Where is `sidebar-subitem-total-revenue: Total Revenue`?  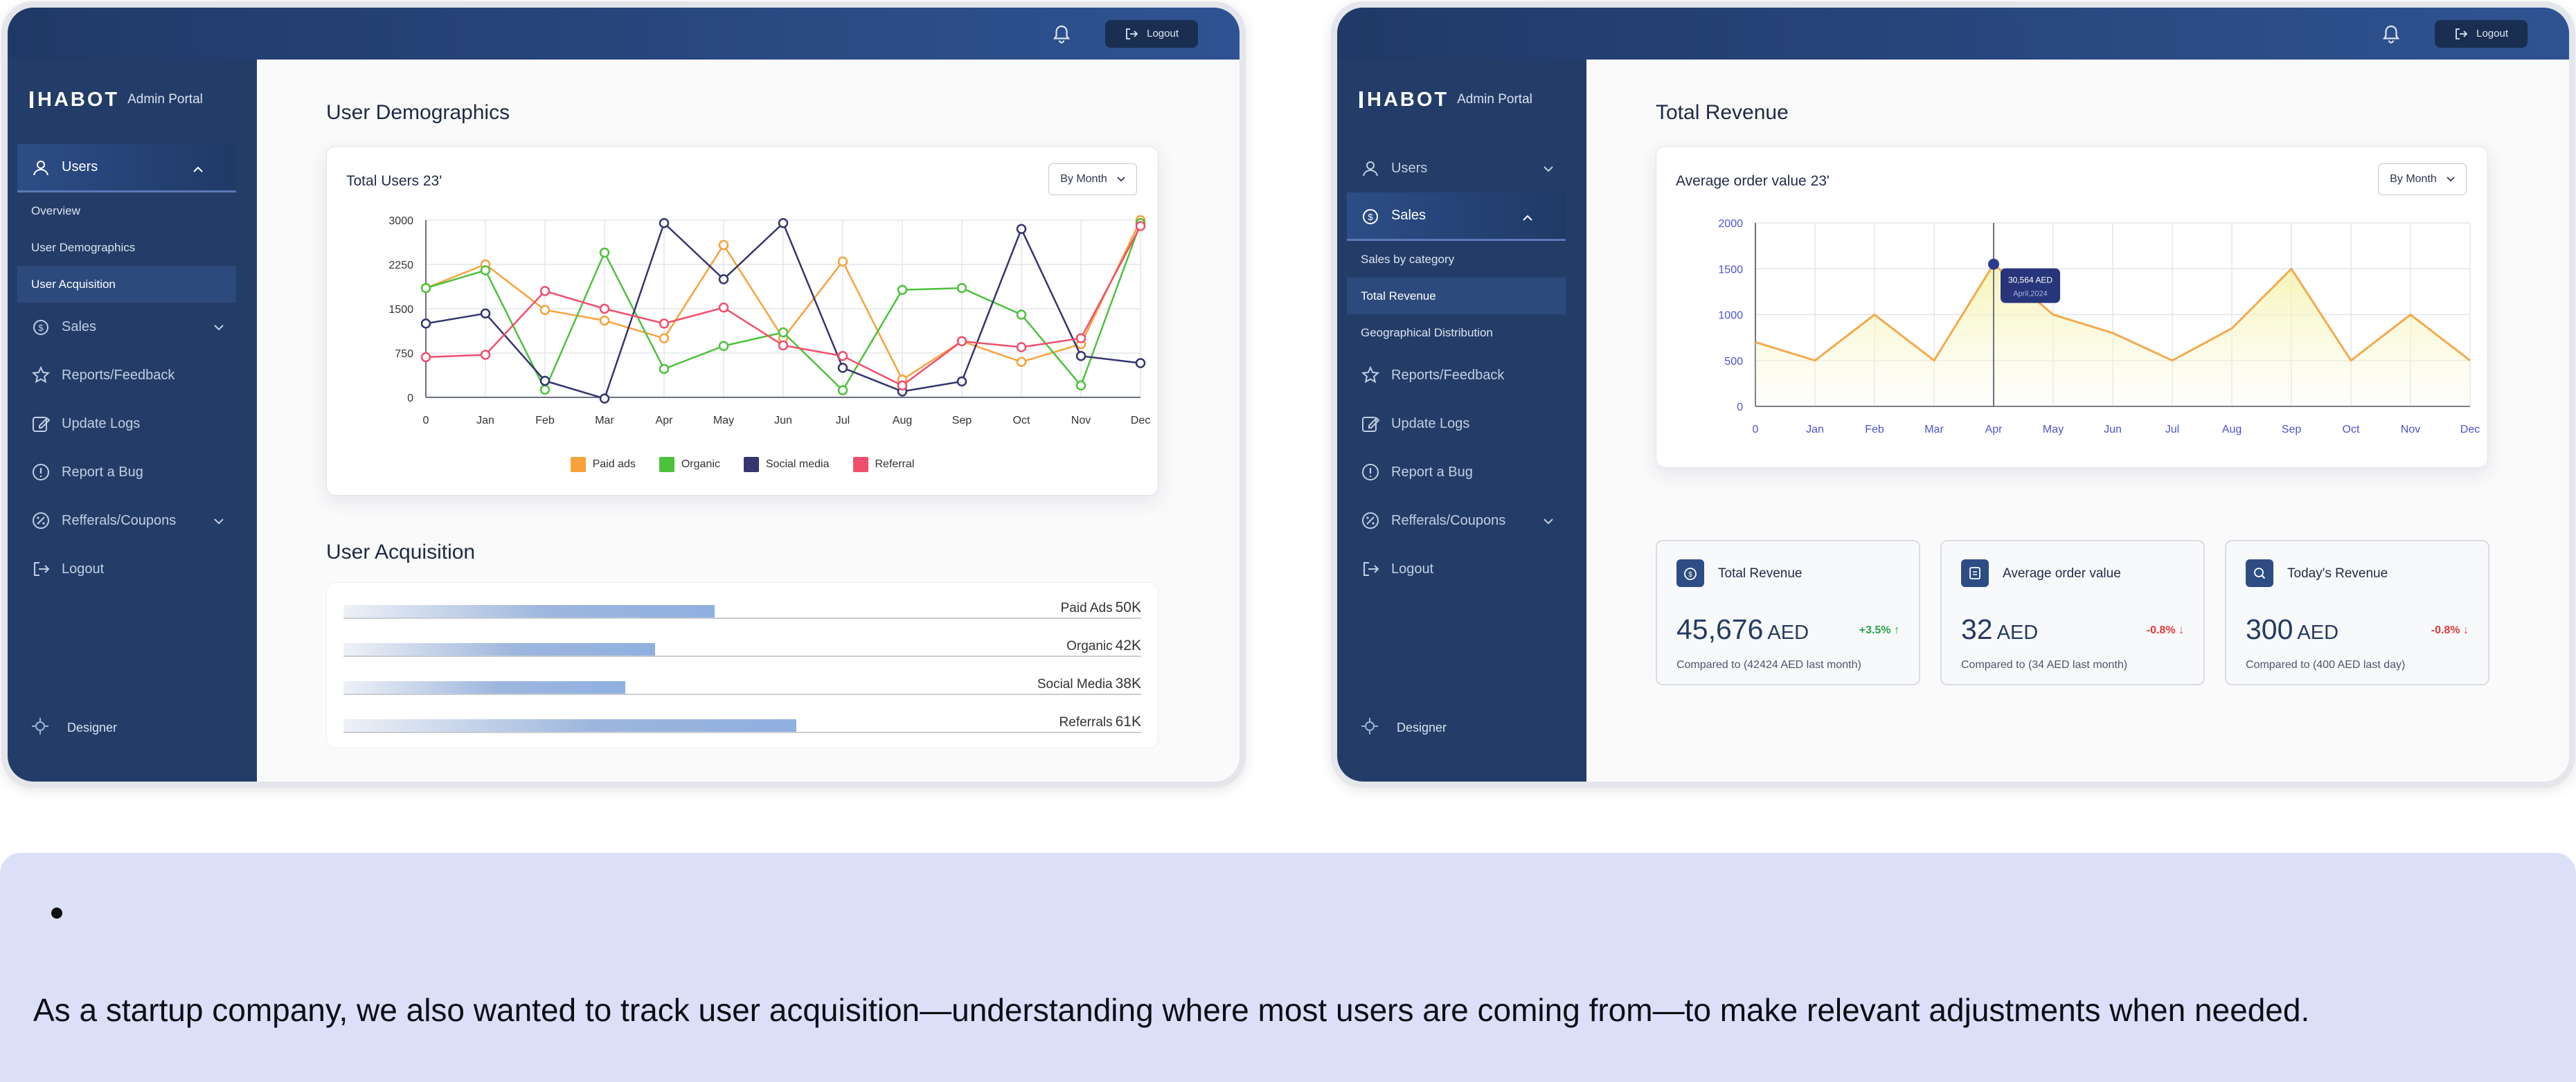 sidebar-subitem-total-revenue: Total Revenue is located at coordinates (1457, 296).